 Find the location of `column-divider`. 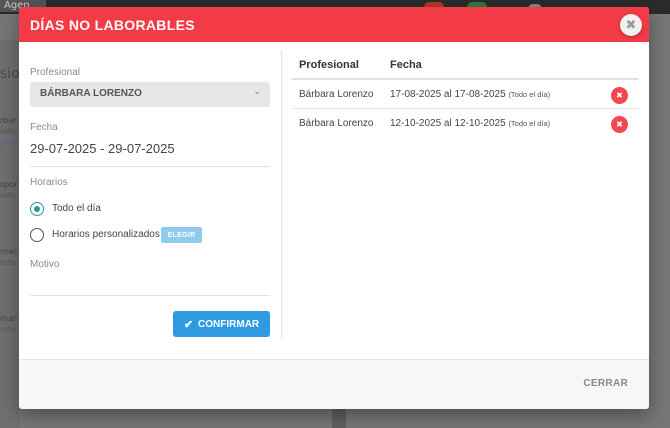

column-divider is located at coordinates (281, 194).